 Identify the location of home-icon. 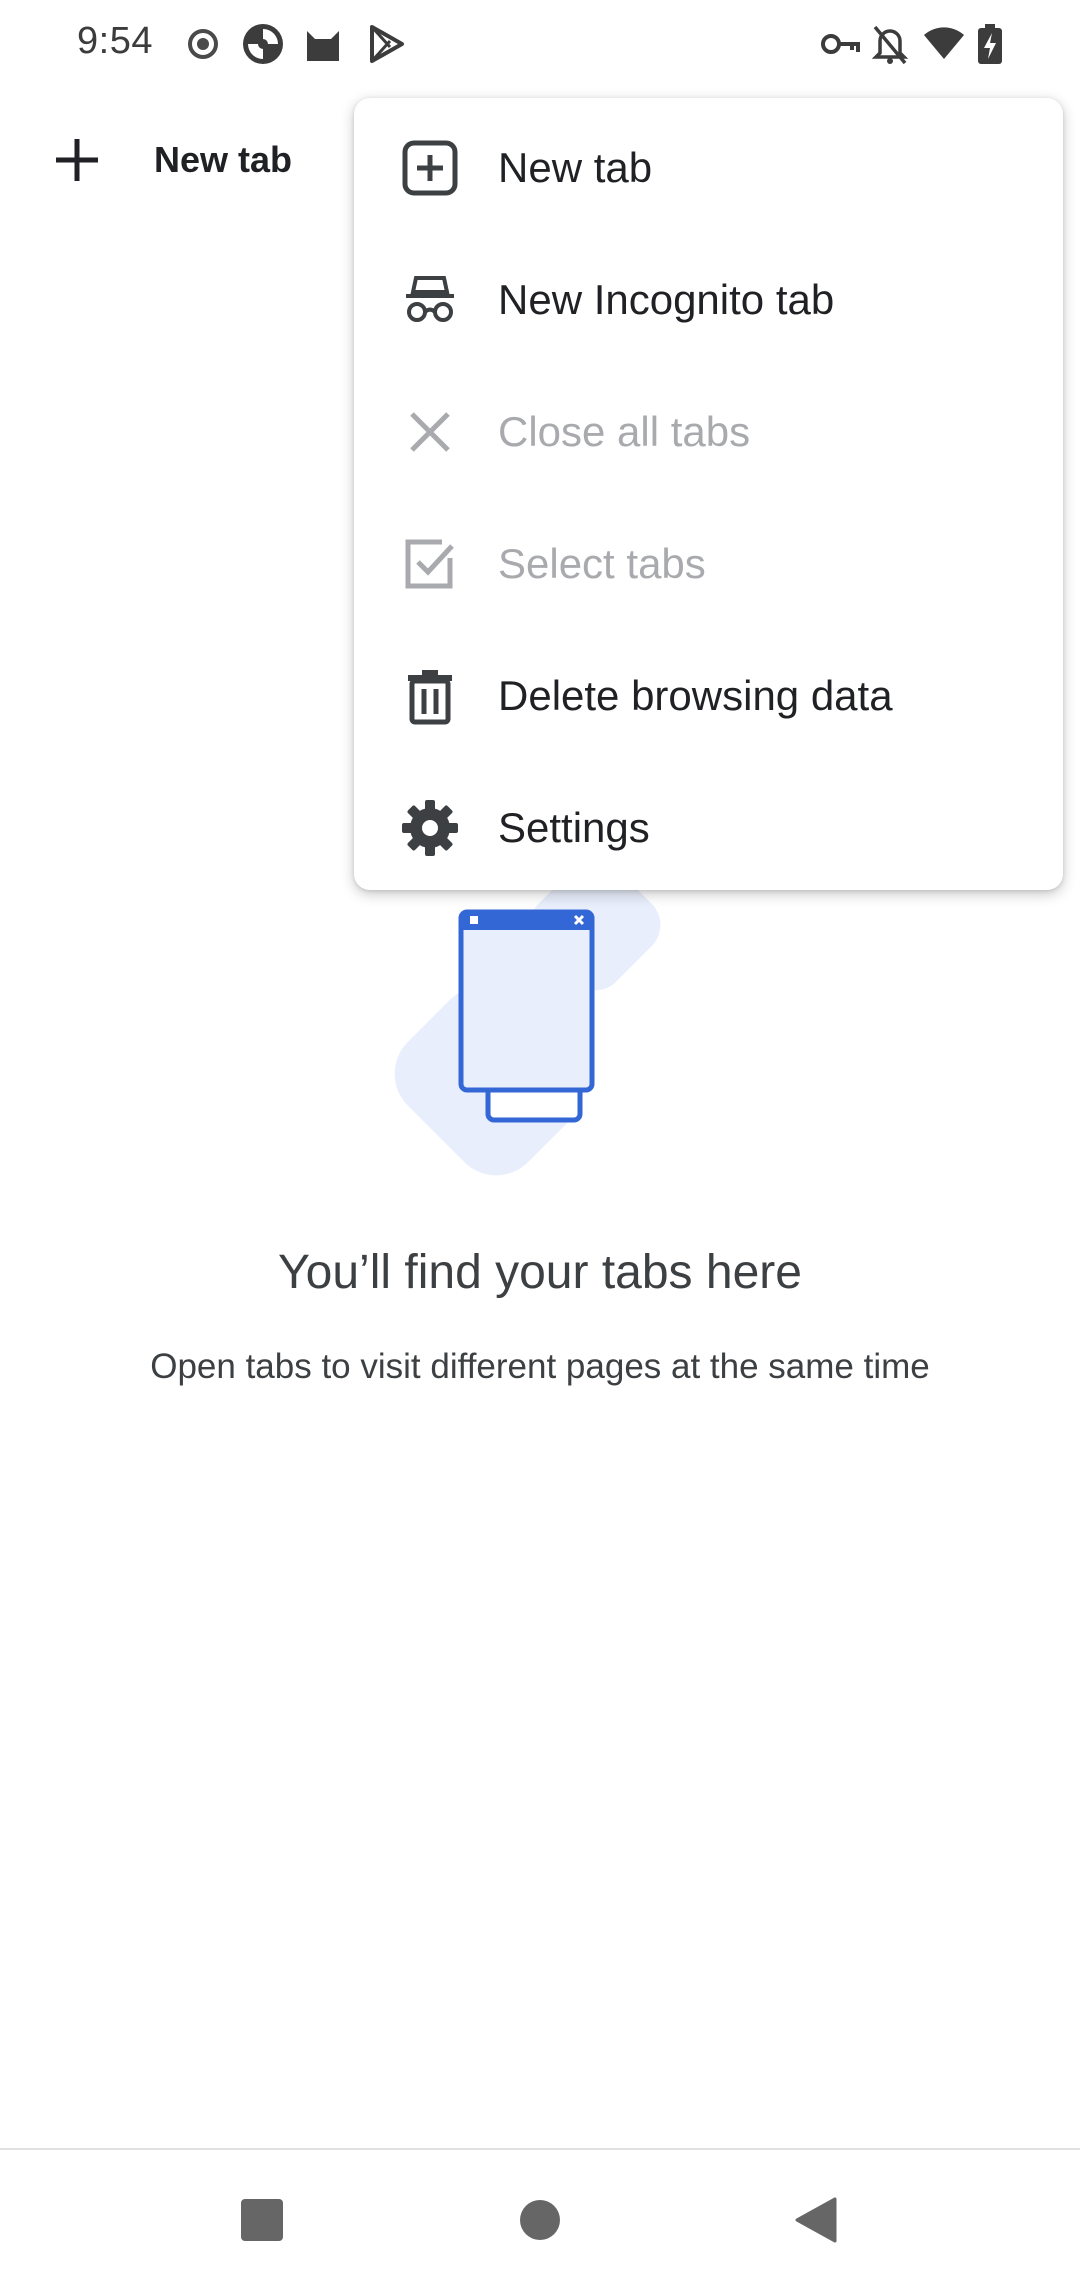
(540, 2220).